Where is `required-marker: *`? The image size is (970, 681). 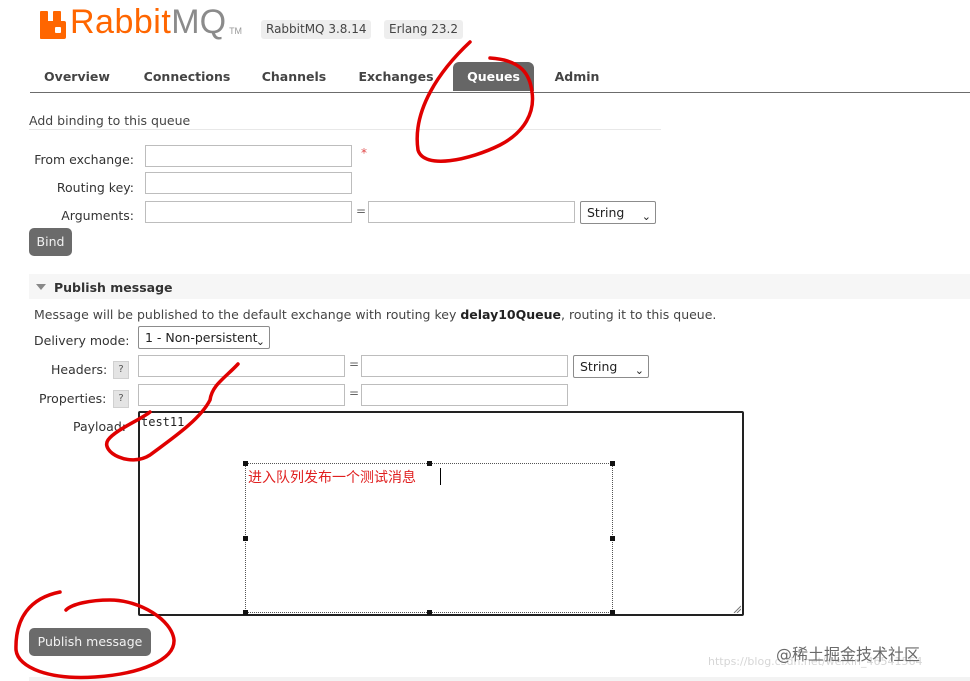
required-marker: * is located at coordinates (364, 153).